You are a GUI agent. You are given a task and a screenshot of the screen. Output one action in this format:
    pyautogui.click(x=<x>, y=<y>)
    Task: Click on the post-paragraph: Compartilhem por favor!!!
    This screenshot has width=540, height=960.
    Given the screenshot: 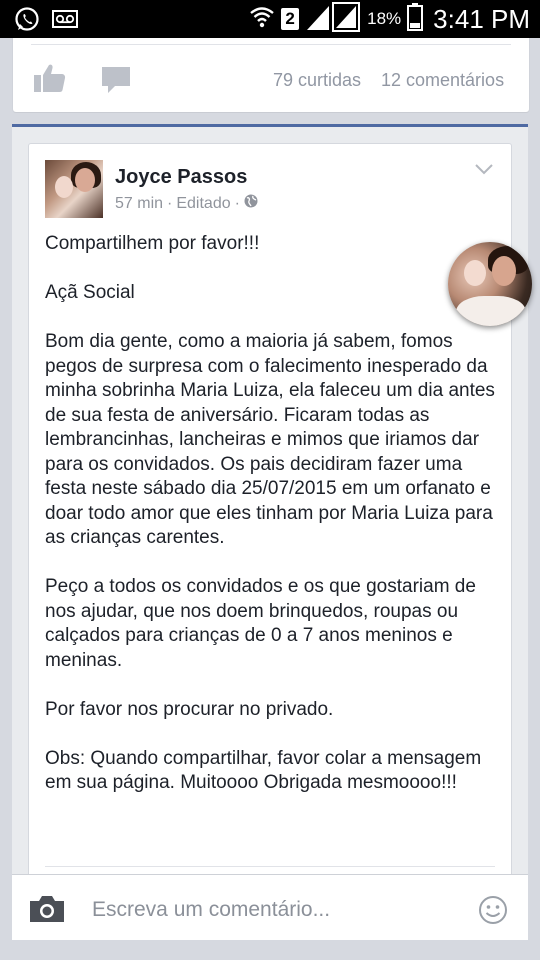 What is the action you would take?
    pyautogui.click(x=152, y=243)
    